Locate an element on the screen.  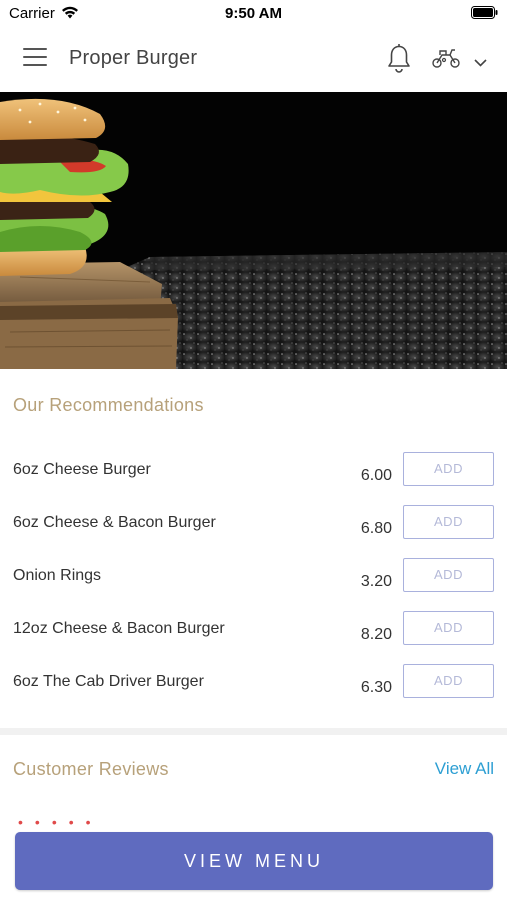
item-price: 6.30 is located at coordinates (376, 687).